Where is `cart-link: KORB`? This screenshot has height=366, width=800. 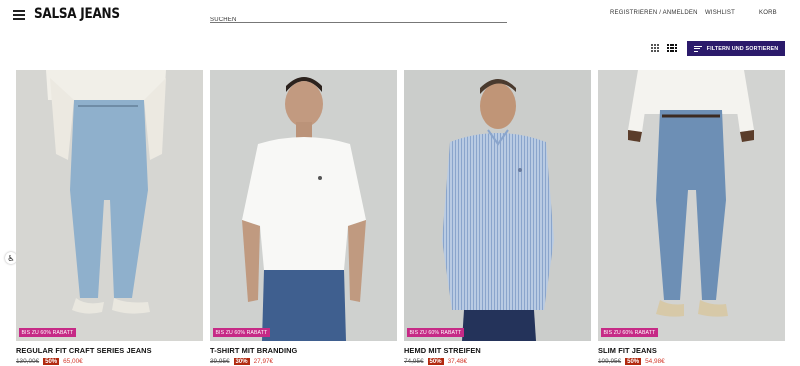 cart-link: KORB is located at coordinates (768, 13).